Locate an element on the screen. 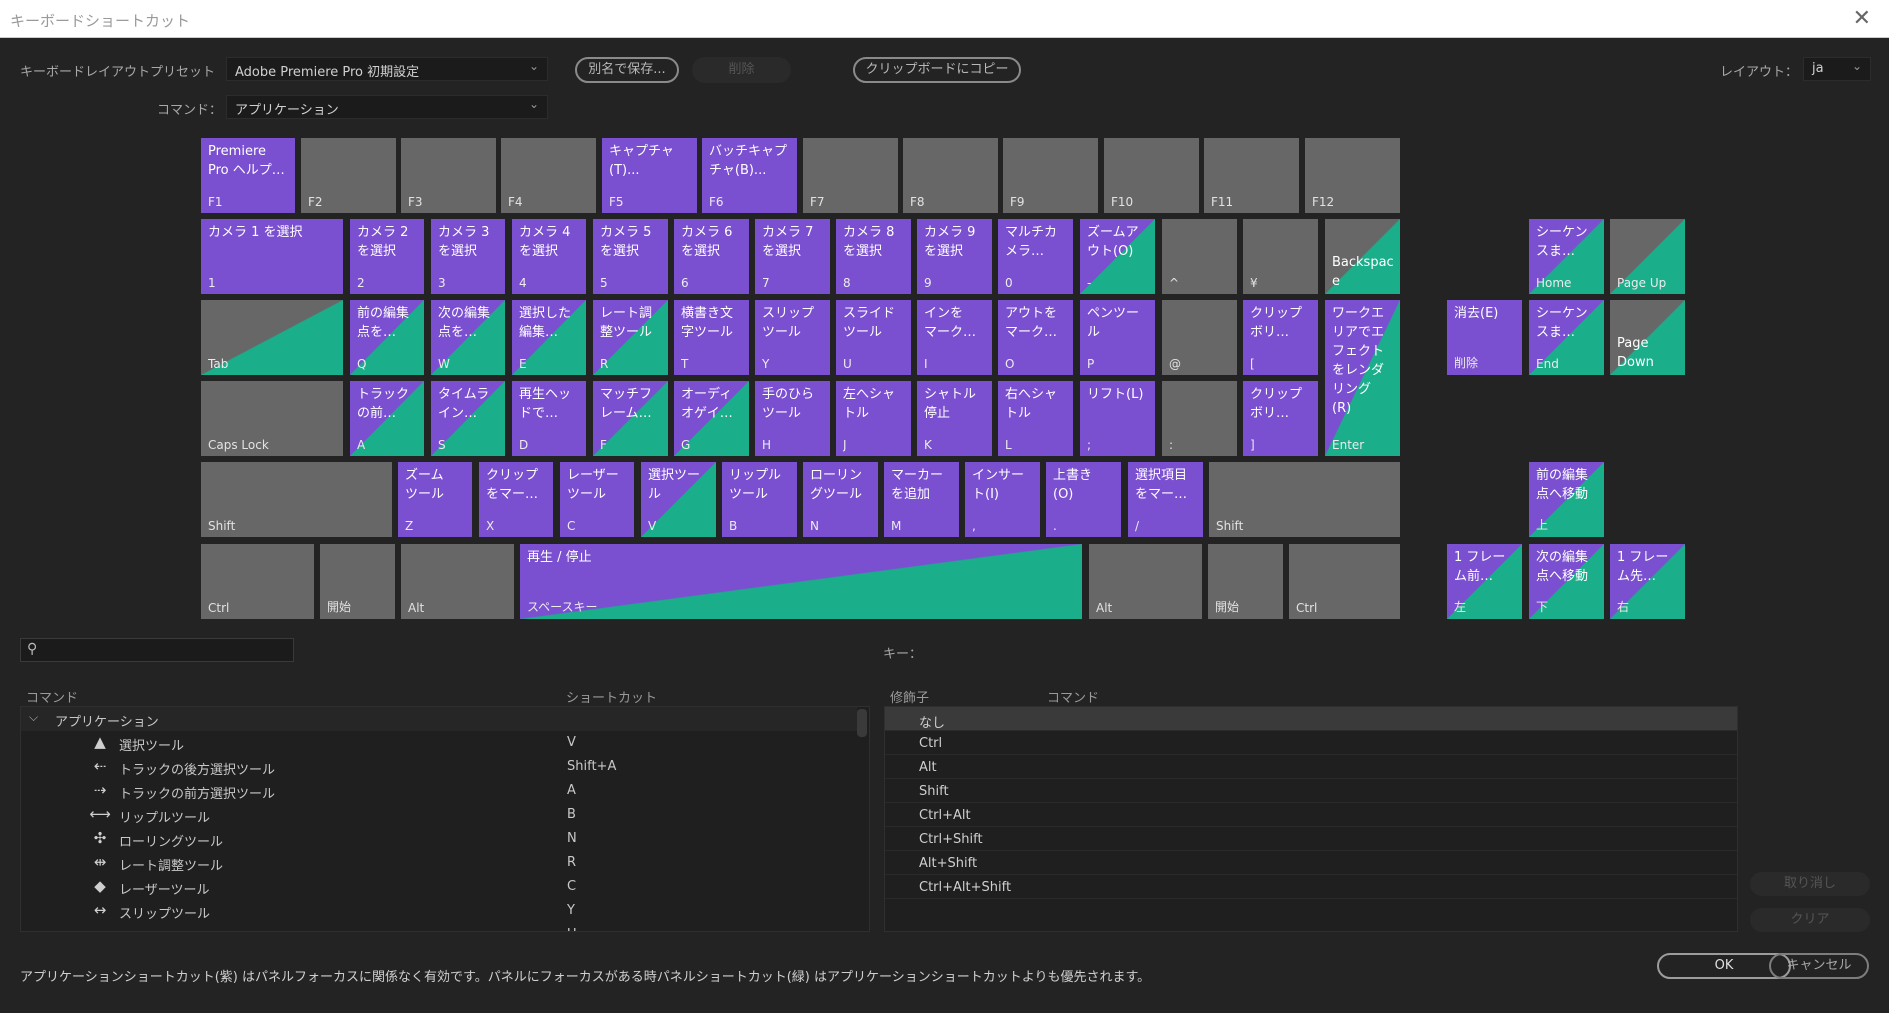 This screenshot has width=1889, height=1013. key-0: マルチカ メラ… 0 is located at coordinates (1035, 256).